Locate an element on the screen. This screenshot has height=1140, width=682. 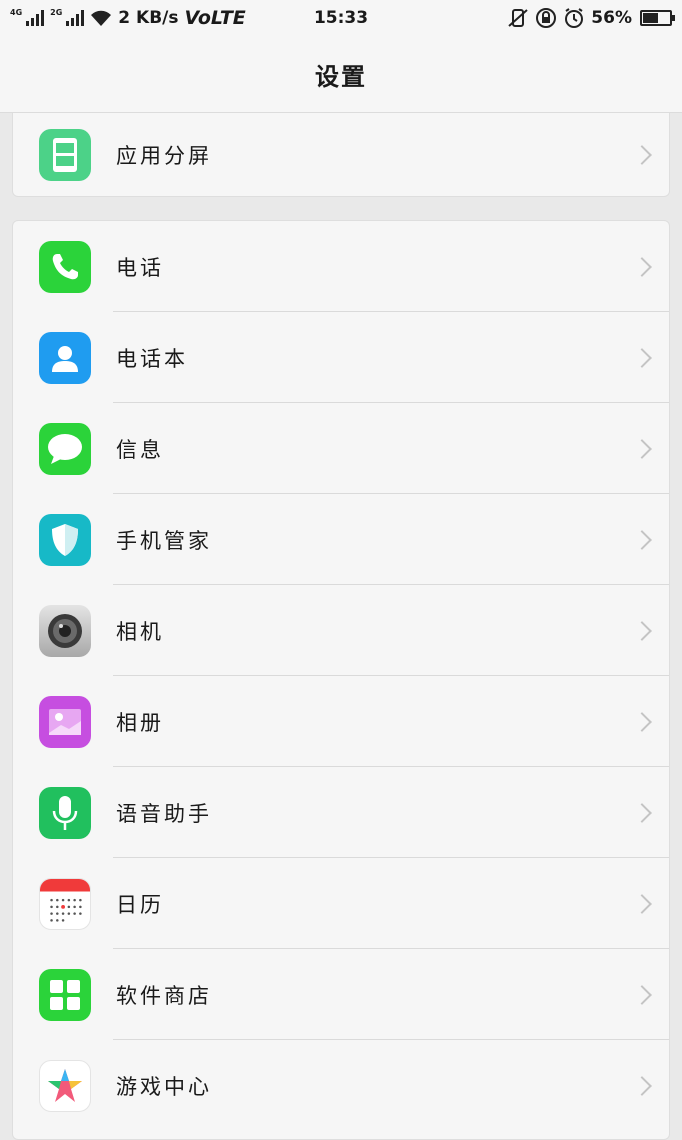
settings-item-voice-assistant: 语音助手 is located at coordinates (341, 812).